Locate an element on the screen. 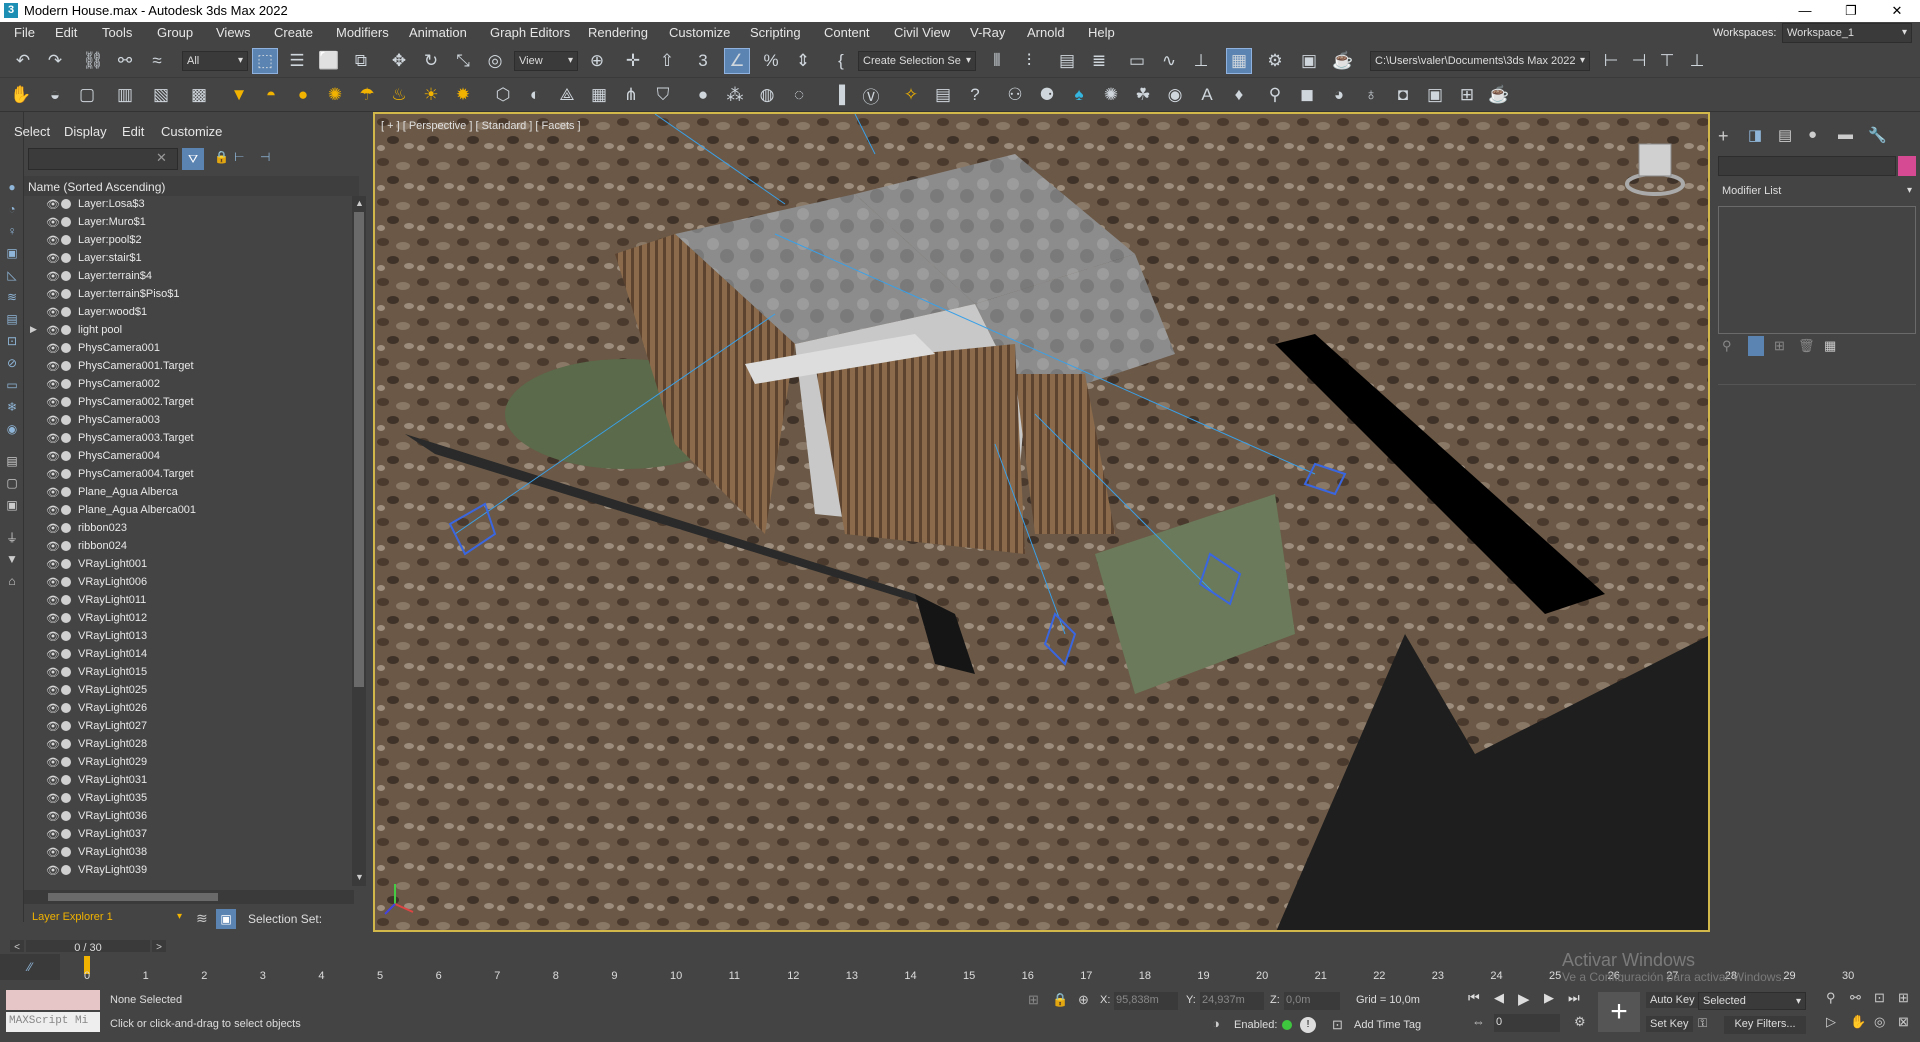 The height and width of the screenshot is (1042, 1920). arnold-icon-4: ✺ is located at coordinates (1111, 95).